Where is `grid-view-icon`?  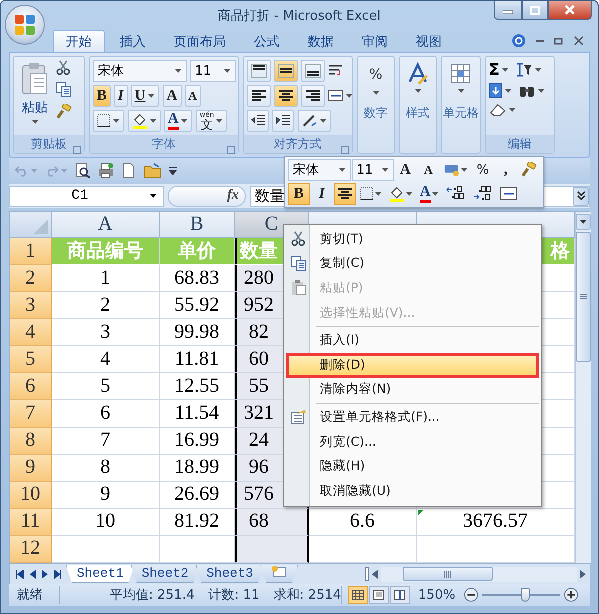
grid-view-icon is located at coordinates (358, 595).